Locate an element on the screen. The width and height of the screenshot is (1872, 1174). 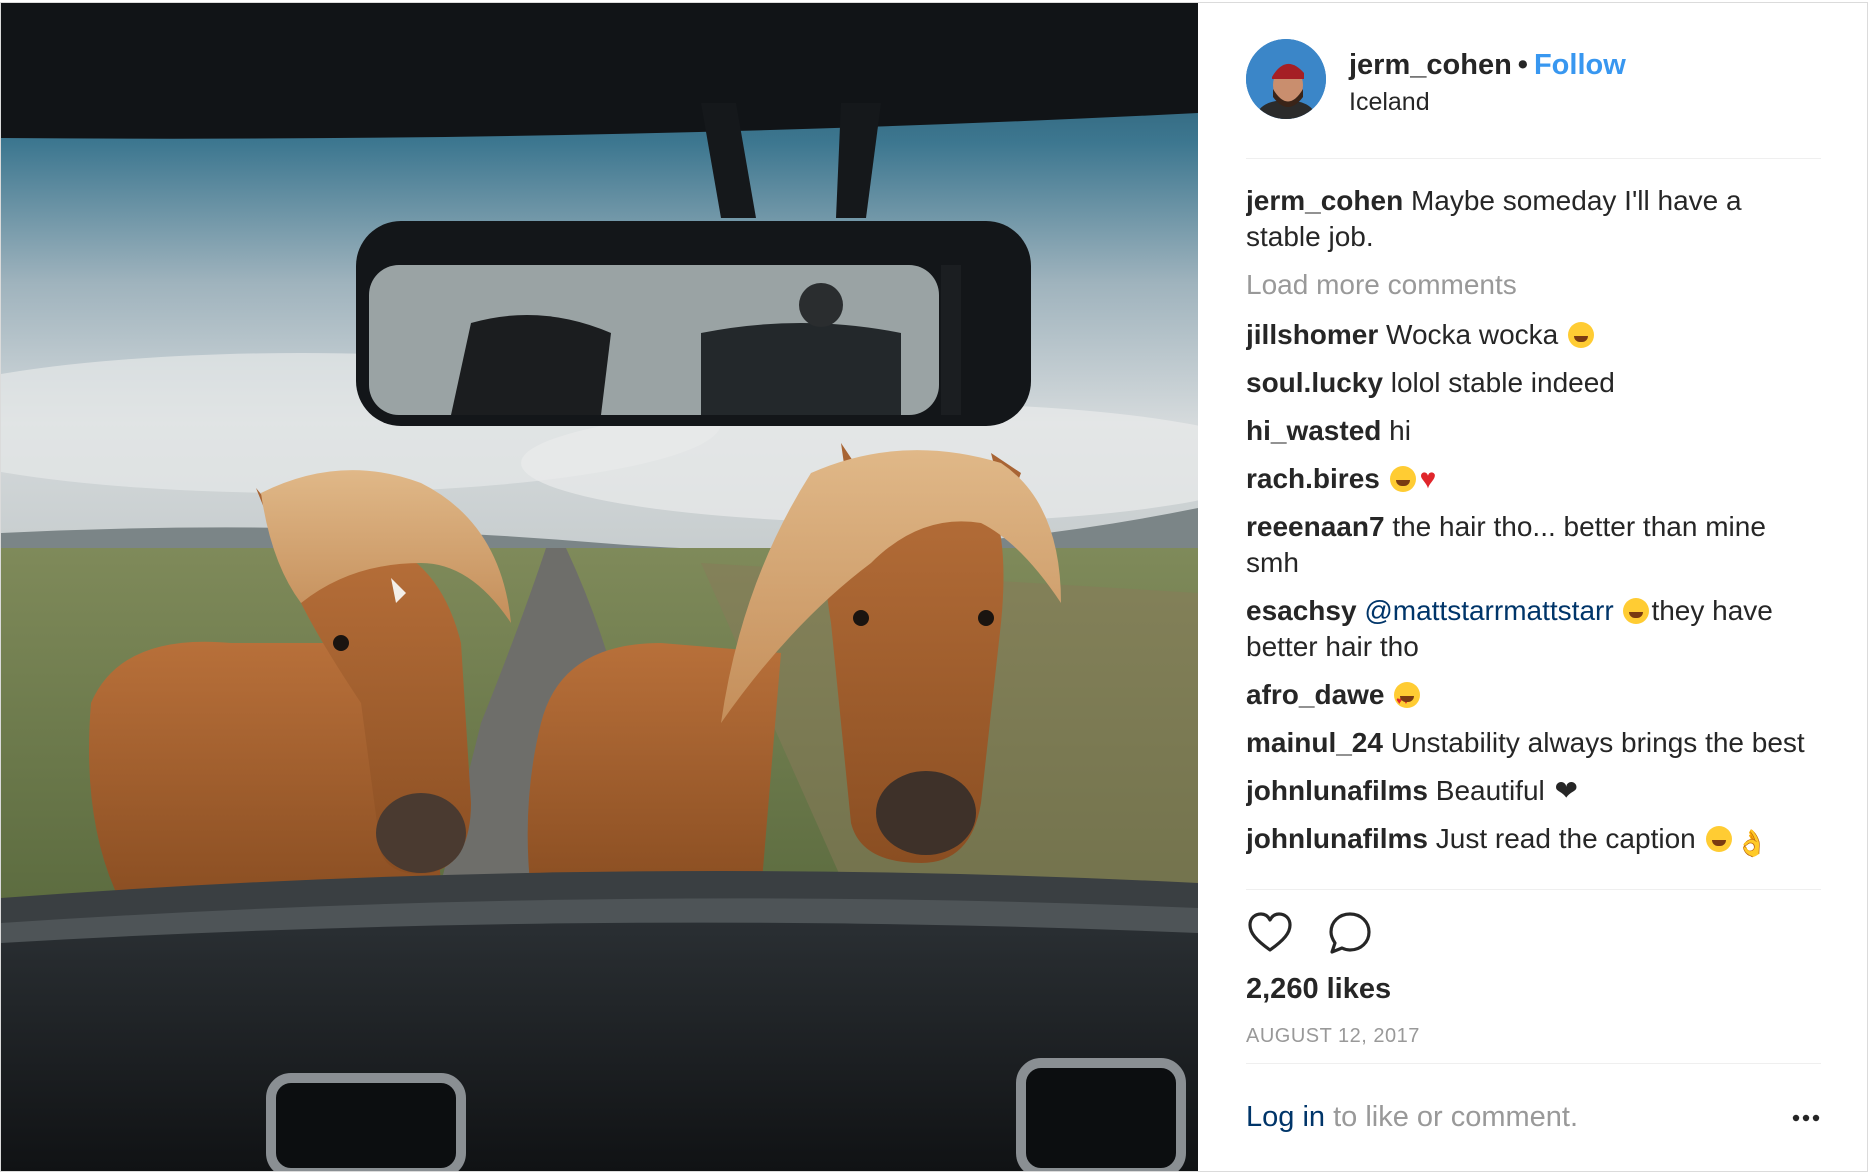
comment-text: Beautiful is located at coordinates (1490, 790).